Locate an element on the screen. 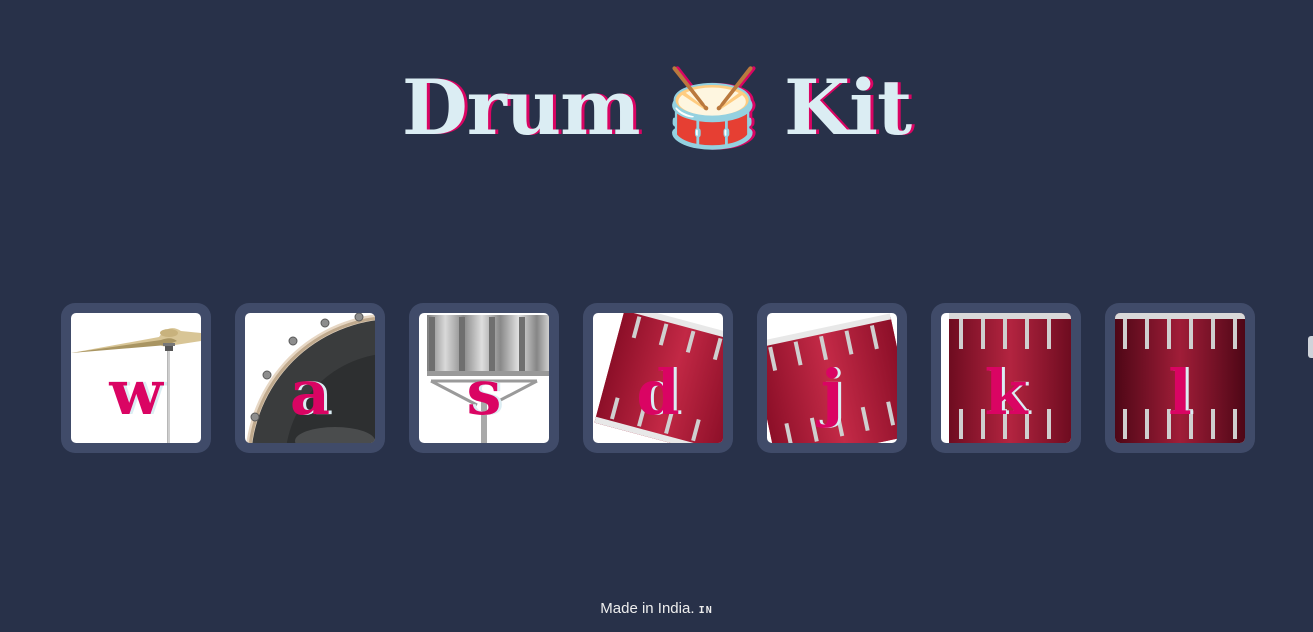 The height and width of the screenshot is (632, 1313). india-flag-icon: IN is located at coordinates (705, 610).